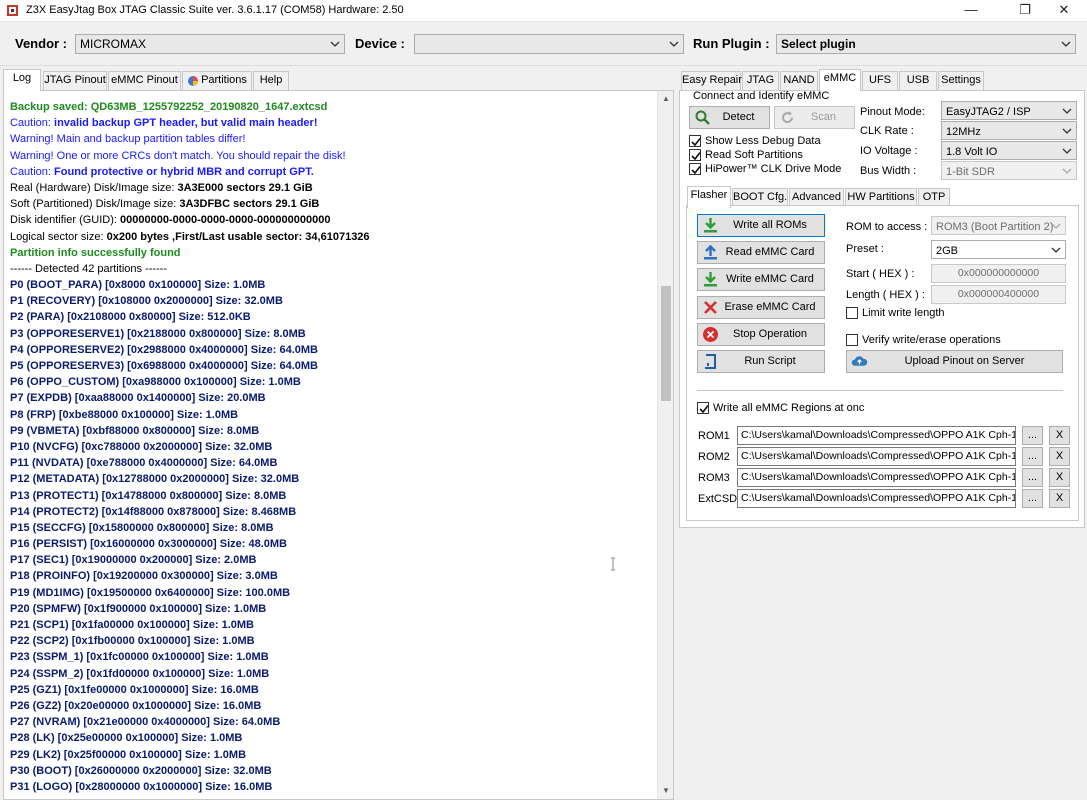 The height and width of the screenshot is (800, 1087). I want to click on scroll-up-icon: ▲, so click(666, 99).